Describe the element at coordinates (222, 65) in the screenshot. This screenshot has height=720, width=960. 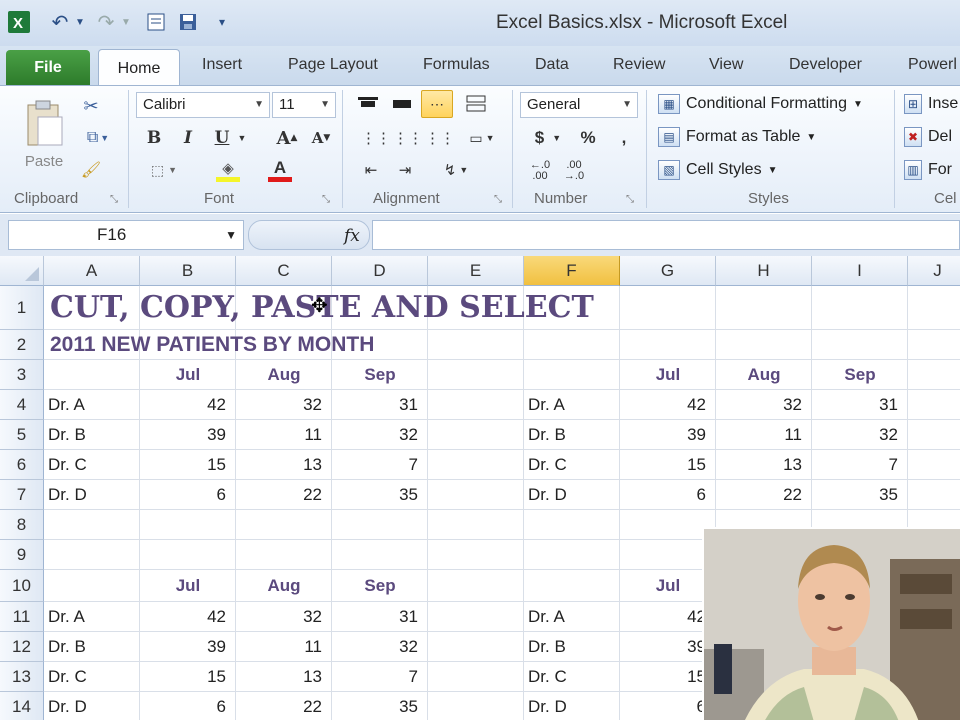
I see `tab-insert: Insert` at that location.